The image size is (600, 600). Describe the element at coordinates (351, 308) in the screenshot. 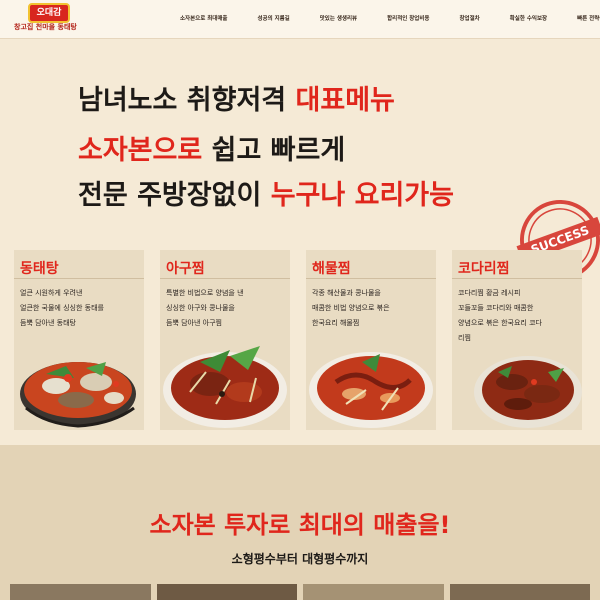

I see `desc-line: 매콤한 비법 양념으로 볶은` at that location.